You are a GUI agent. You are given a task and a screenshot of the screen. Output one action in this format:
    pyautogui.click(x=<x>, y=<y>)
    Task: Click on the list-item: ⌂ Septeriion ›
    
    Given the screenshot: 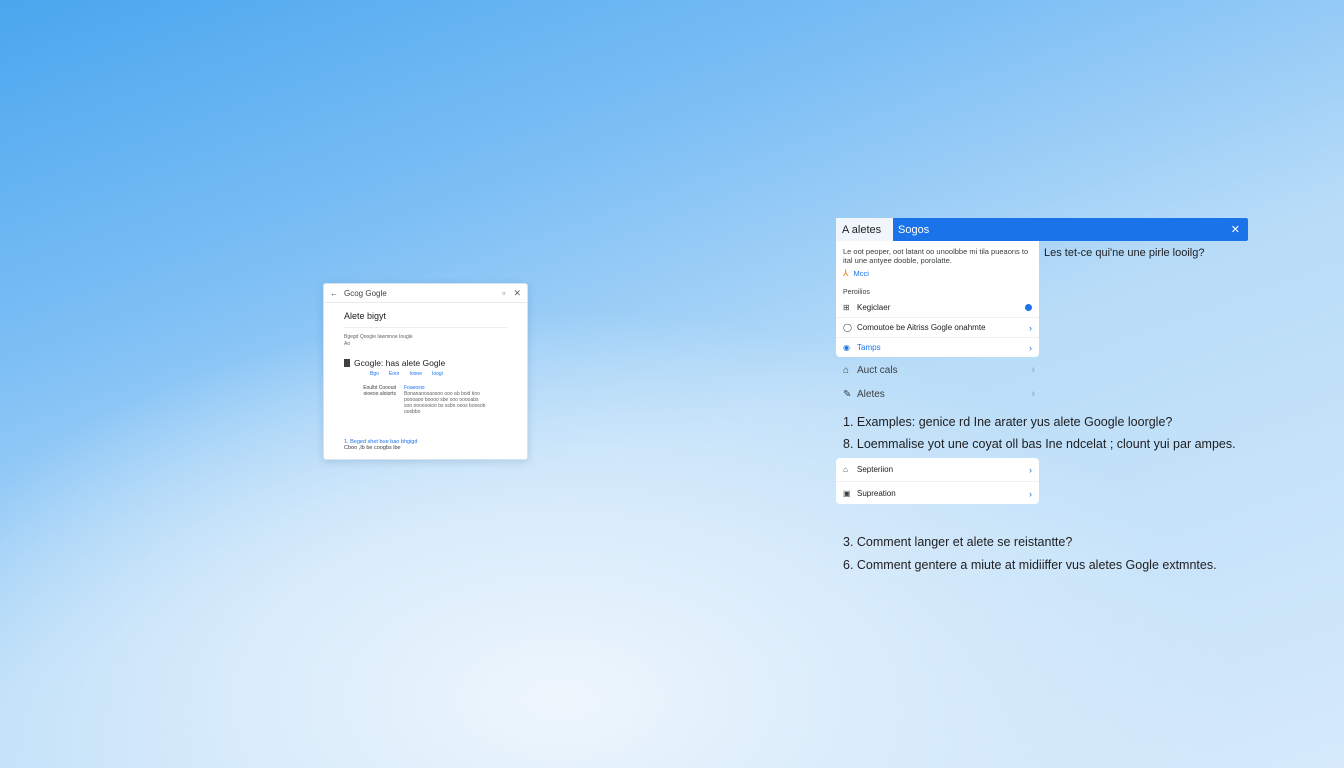 What is the action you would take?
    pyautogui.click(x=937, y=470)
    